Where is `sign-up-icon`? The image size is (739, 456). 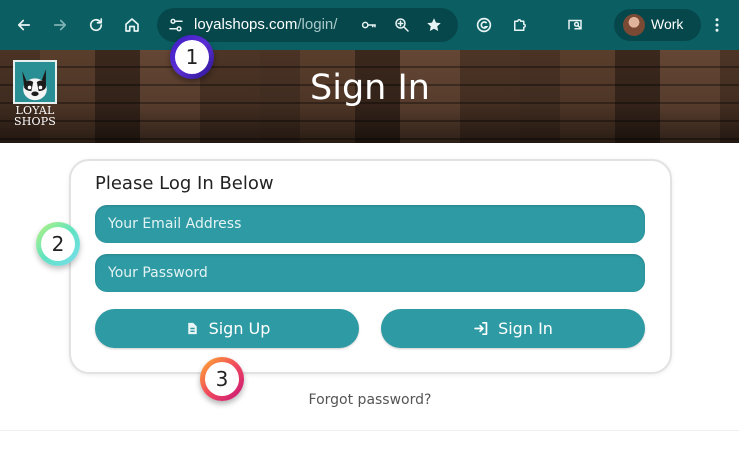
sign-up-icon is located at coordinates (192, 328).